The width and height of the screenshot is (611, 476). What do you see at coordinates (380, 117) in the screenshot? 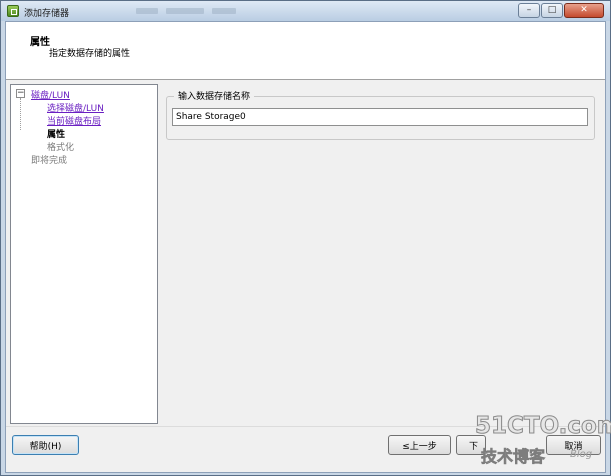
I see `datastore-name-input` at bounding box center [380, 117].